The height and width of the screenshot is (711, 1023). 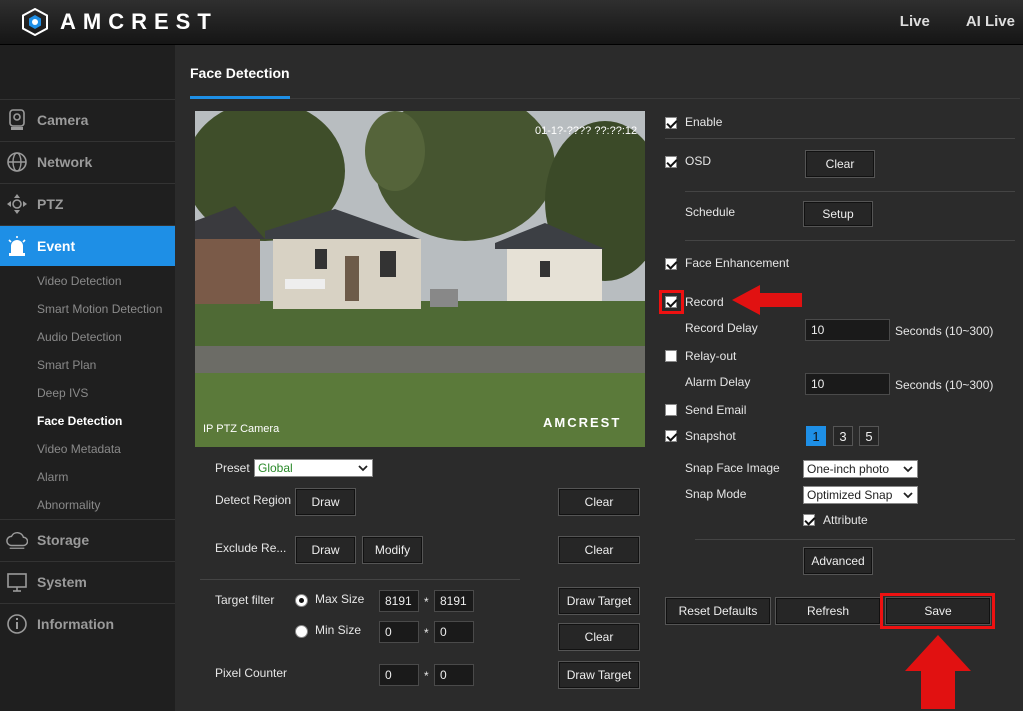 What do you see at coordinates (671, 123) in the screenshot?
I see `enable-checkbox` at bounding box center [671, 123].